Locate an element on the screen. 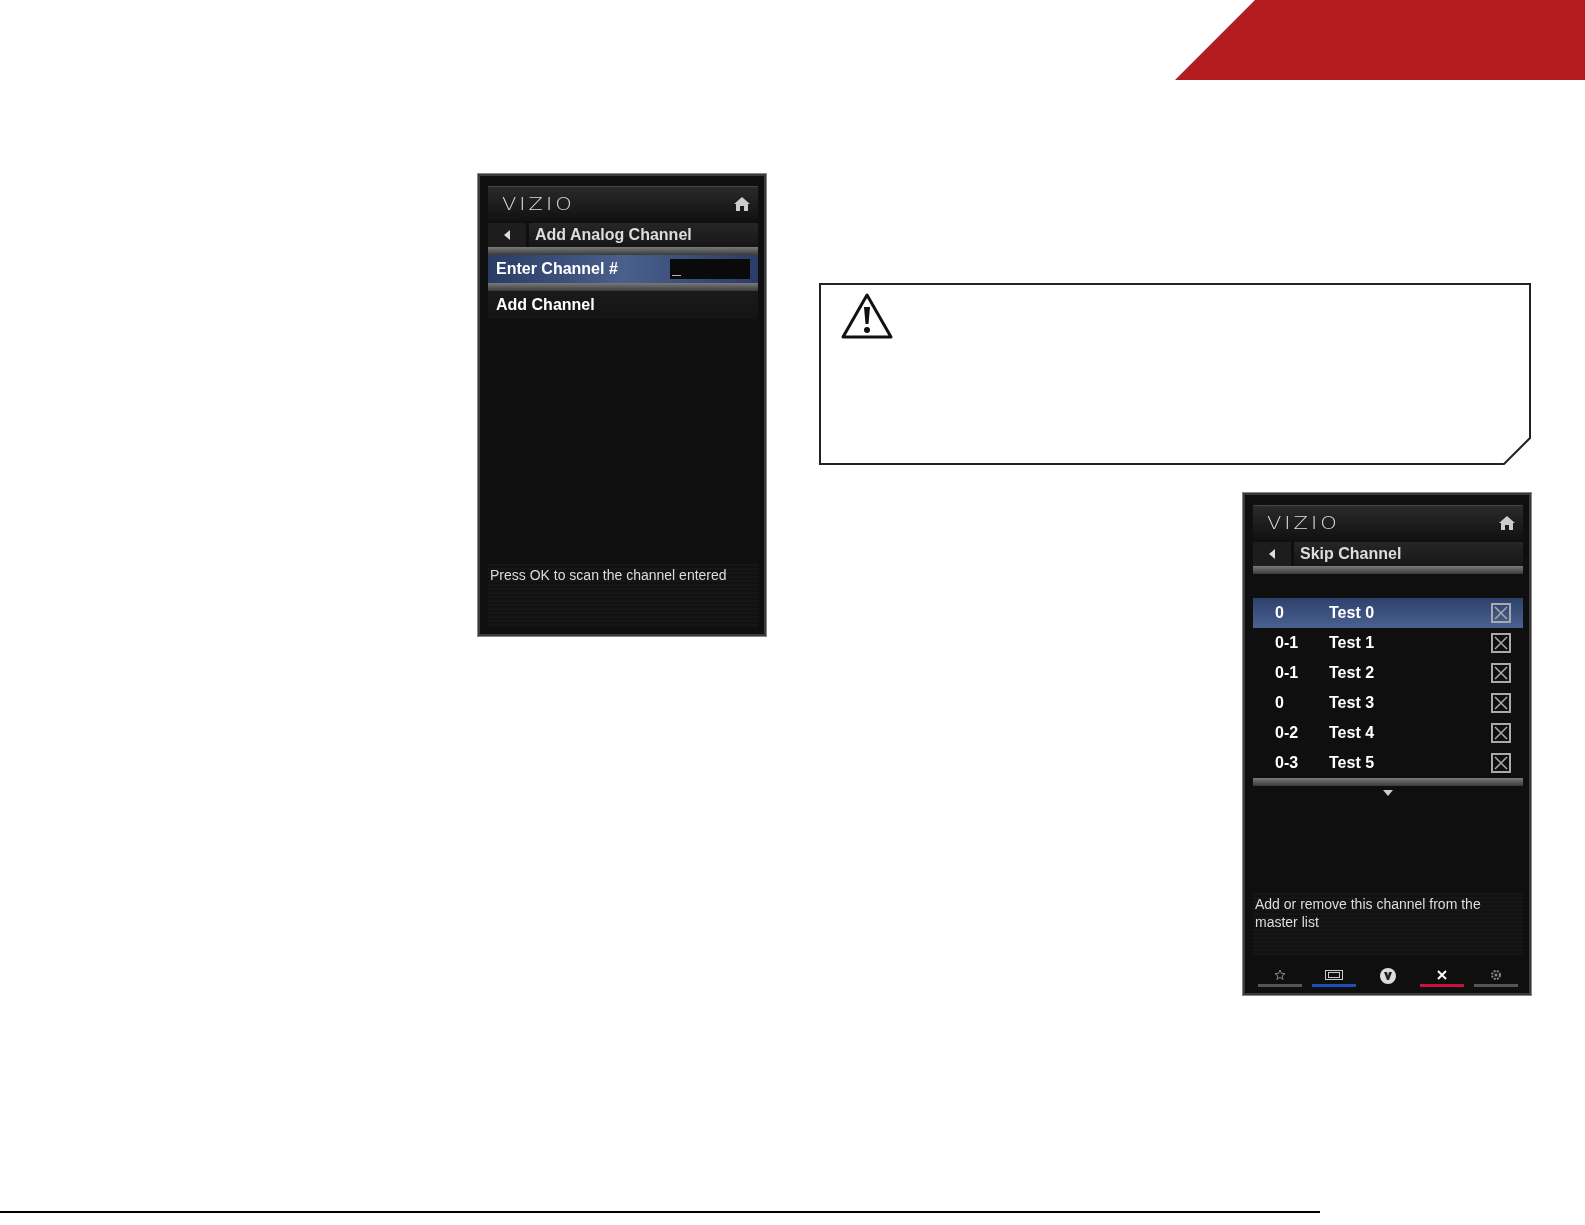 The height and width of the screenshot is (1225, 1585). channel-name: Test 3 is located at coordinates (1352, 703).